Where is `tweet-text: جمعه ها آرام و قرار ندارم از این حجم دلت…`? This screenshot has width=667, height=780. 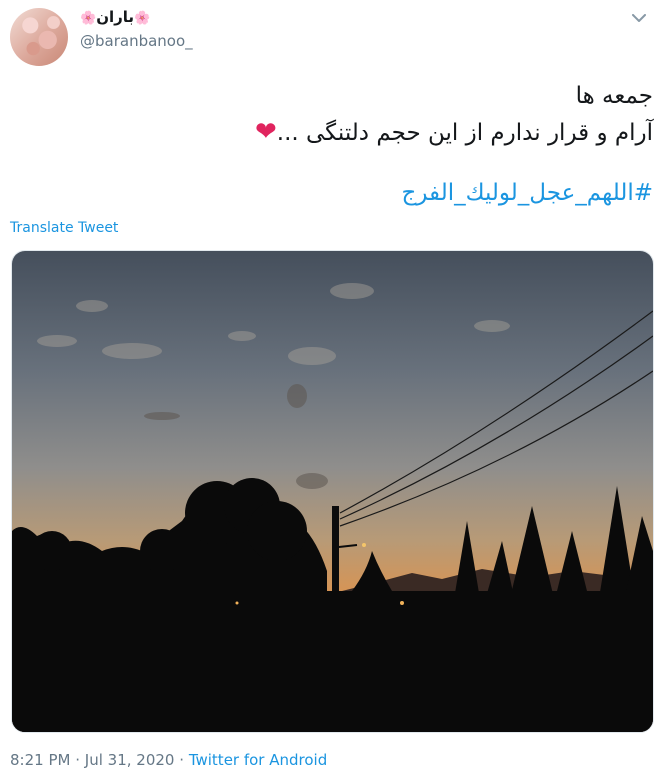 tweet-text: جمعه ها آرام و قرار ندارم از این حجم دلت… is located at coordinates (343, 114).